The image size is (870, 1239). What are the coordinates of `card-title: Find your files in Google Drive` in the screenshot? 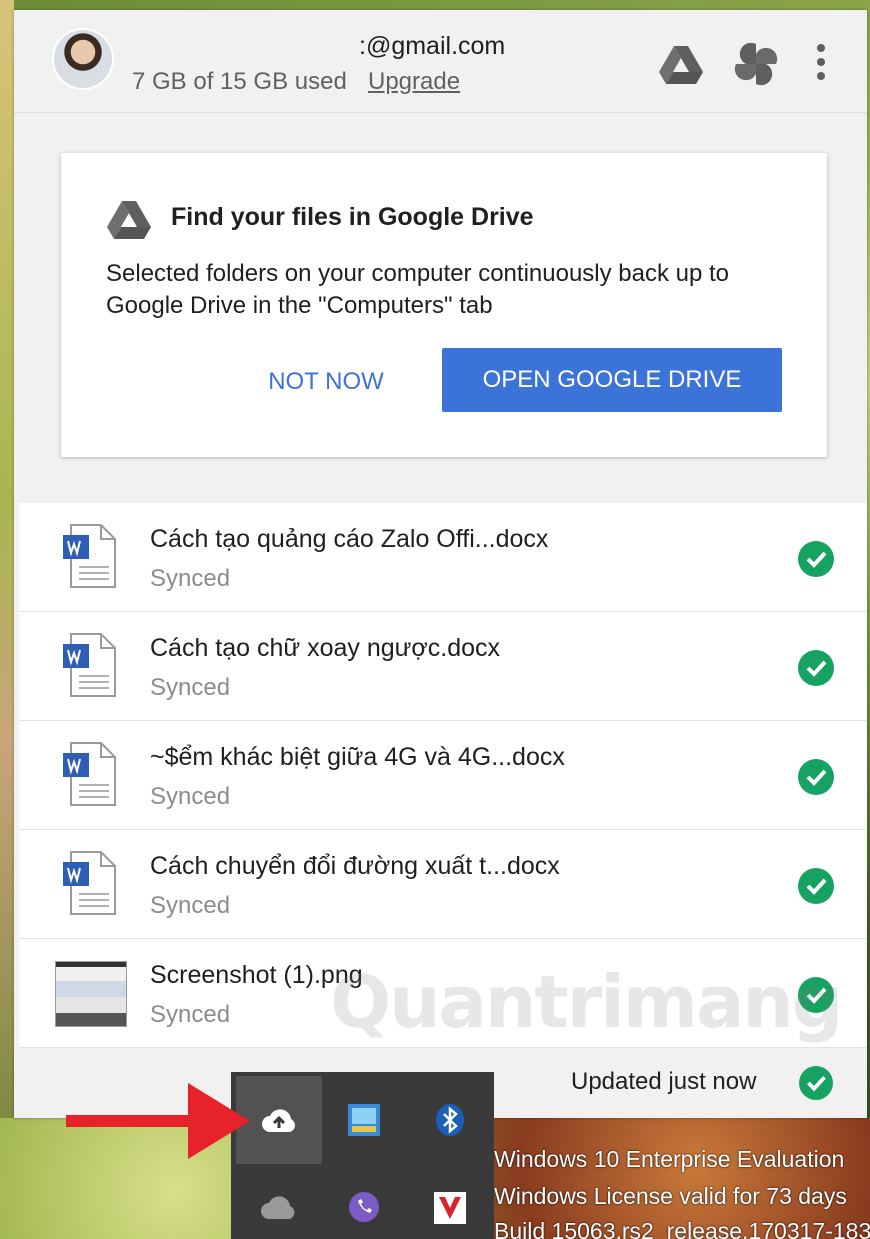 It's located at (352, 217).